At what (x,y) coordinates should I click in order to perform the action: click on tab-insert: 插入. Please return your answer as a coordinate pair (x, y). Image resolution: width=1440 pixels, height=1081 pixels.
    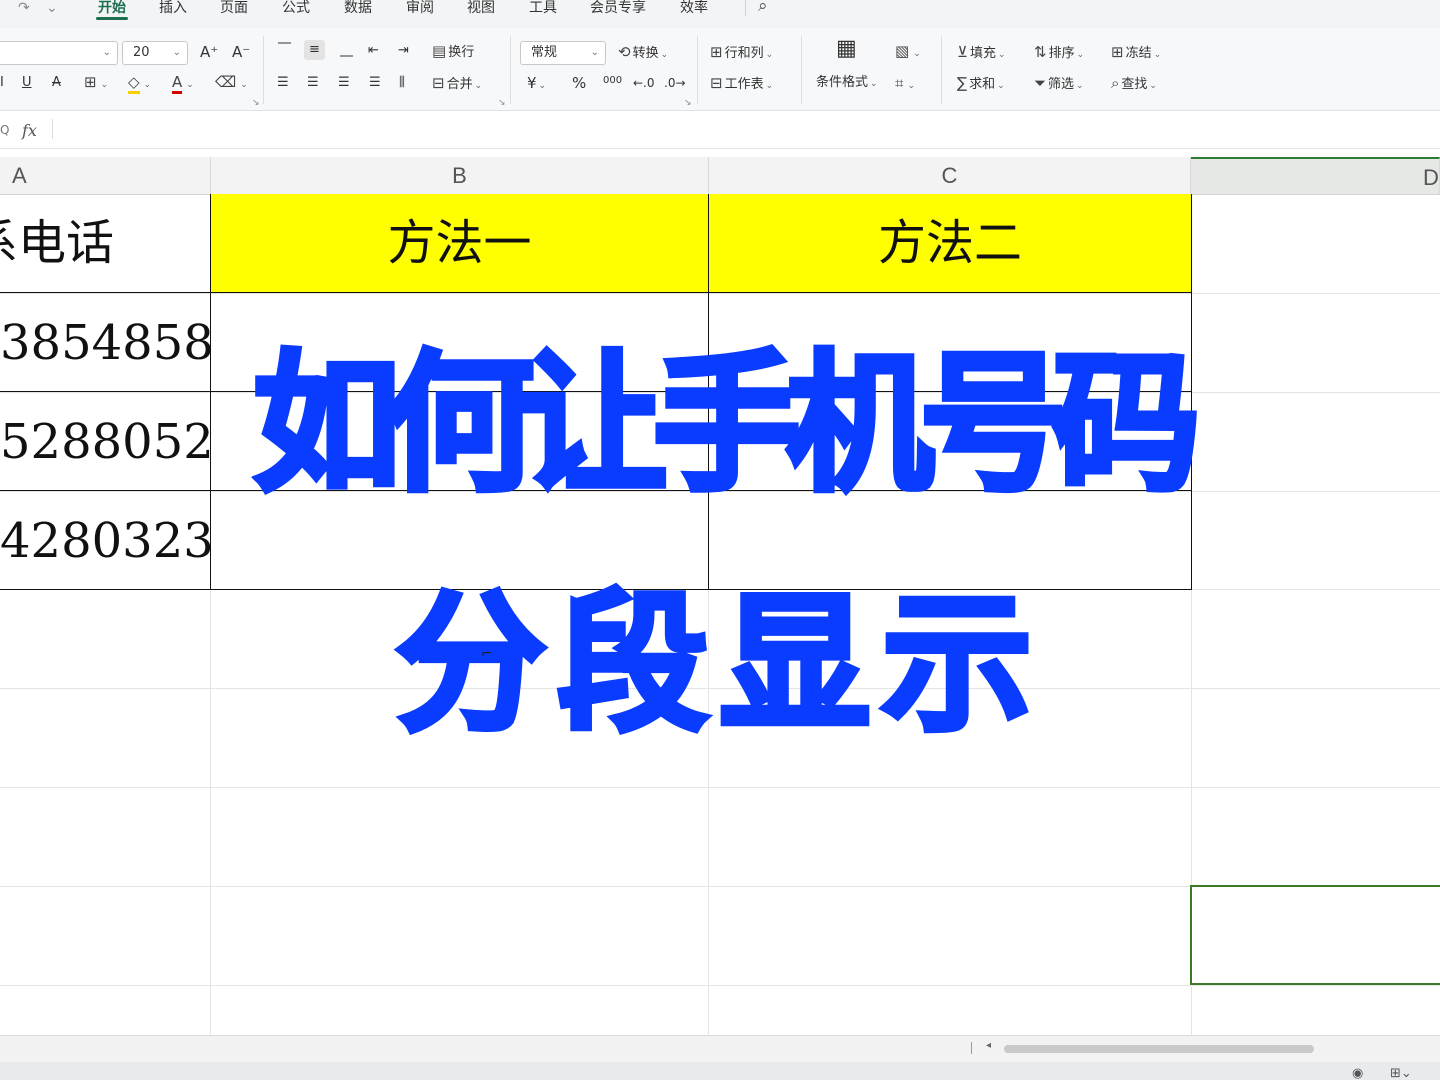
    Looking at the image, I should click on (173, 8).